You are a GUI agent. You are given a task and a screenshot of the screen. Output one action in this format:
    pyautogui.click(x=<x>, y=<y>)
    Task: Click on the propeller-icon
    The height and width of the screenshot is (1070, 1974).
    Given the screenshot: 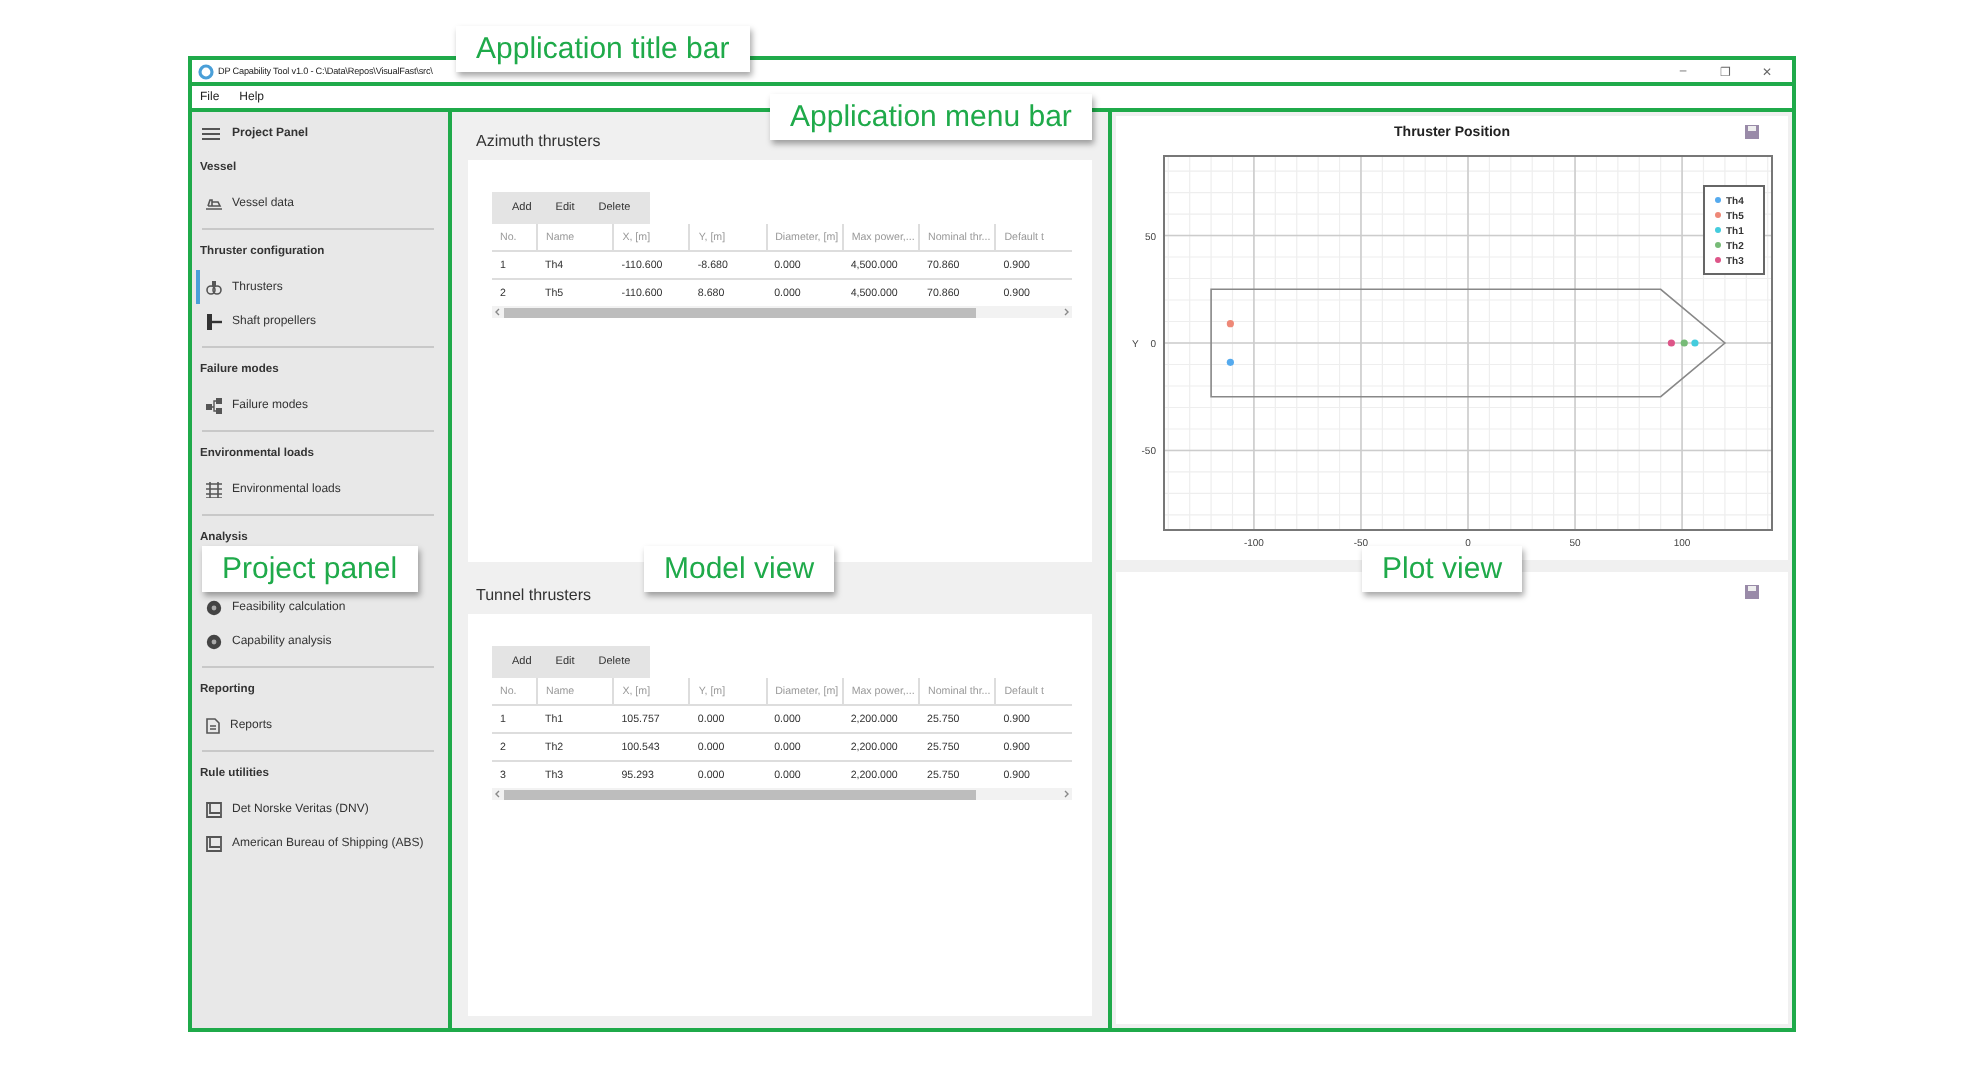 What is the action you would take?
    pyautogui.click(x=214, y=287)
    